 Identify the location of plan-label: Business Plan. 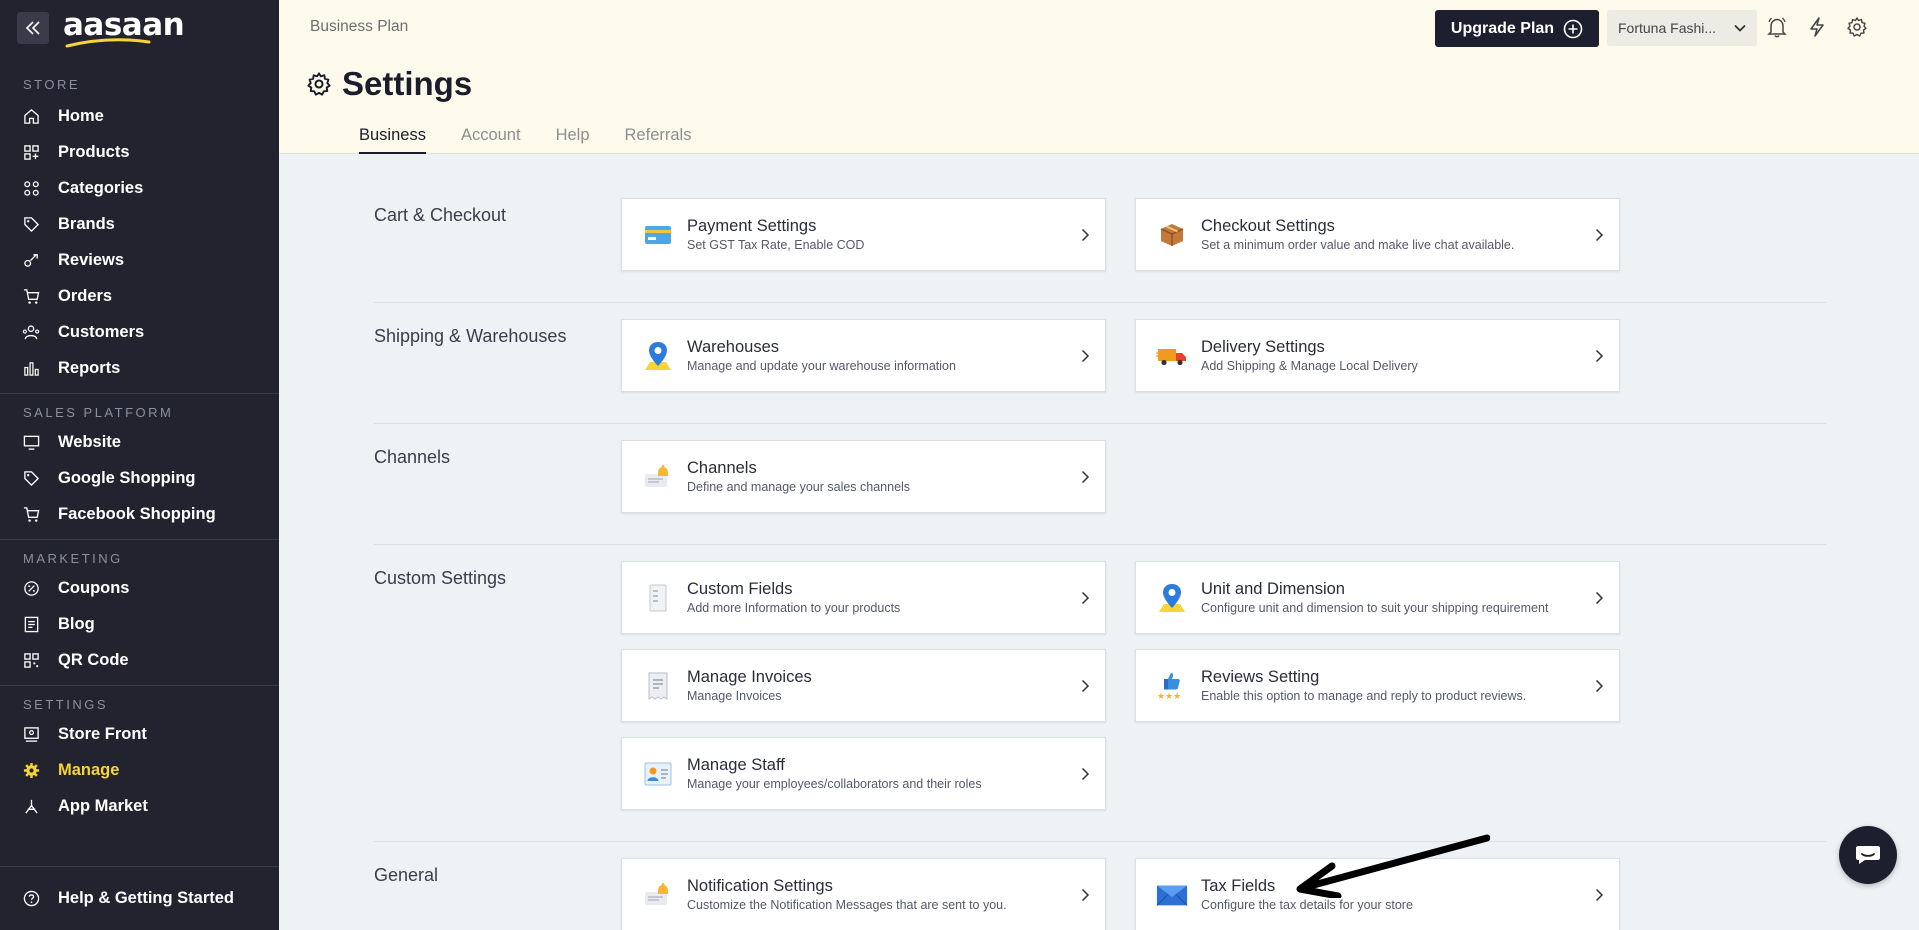
(359, 26).